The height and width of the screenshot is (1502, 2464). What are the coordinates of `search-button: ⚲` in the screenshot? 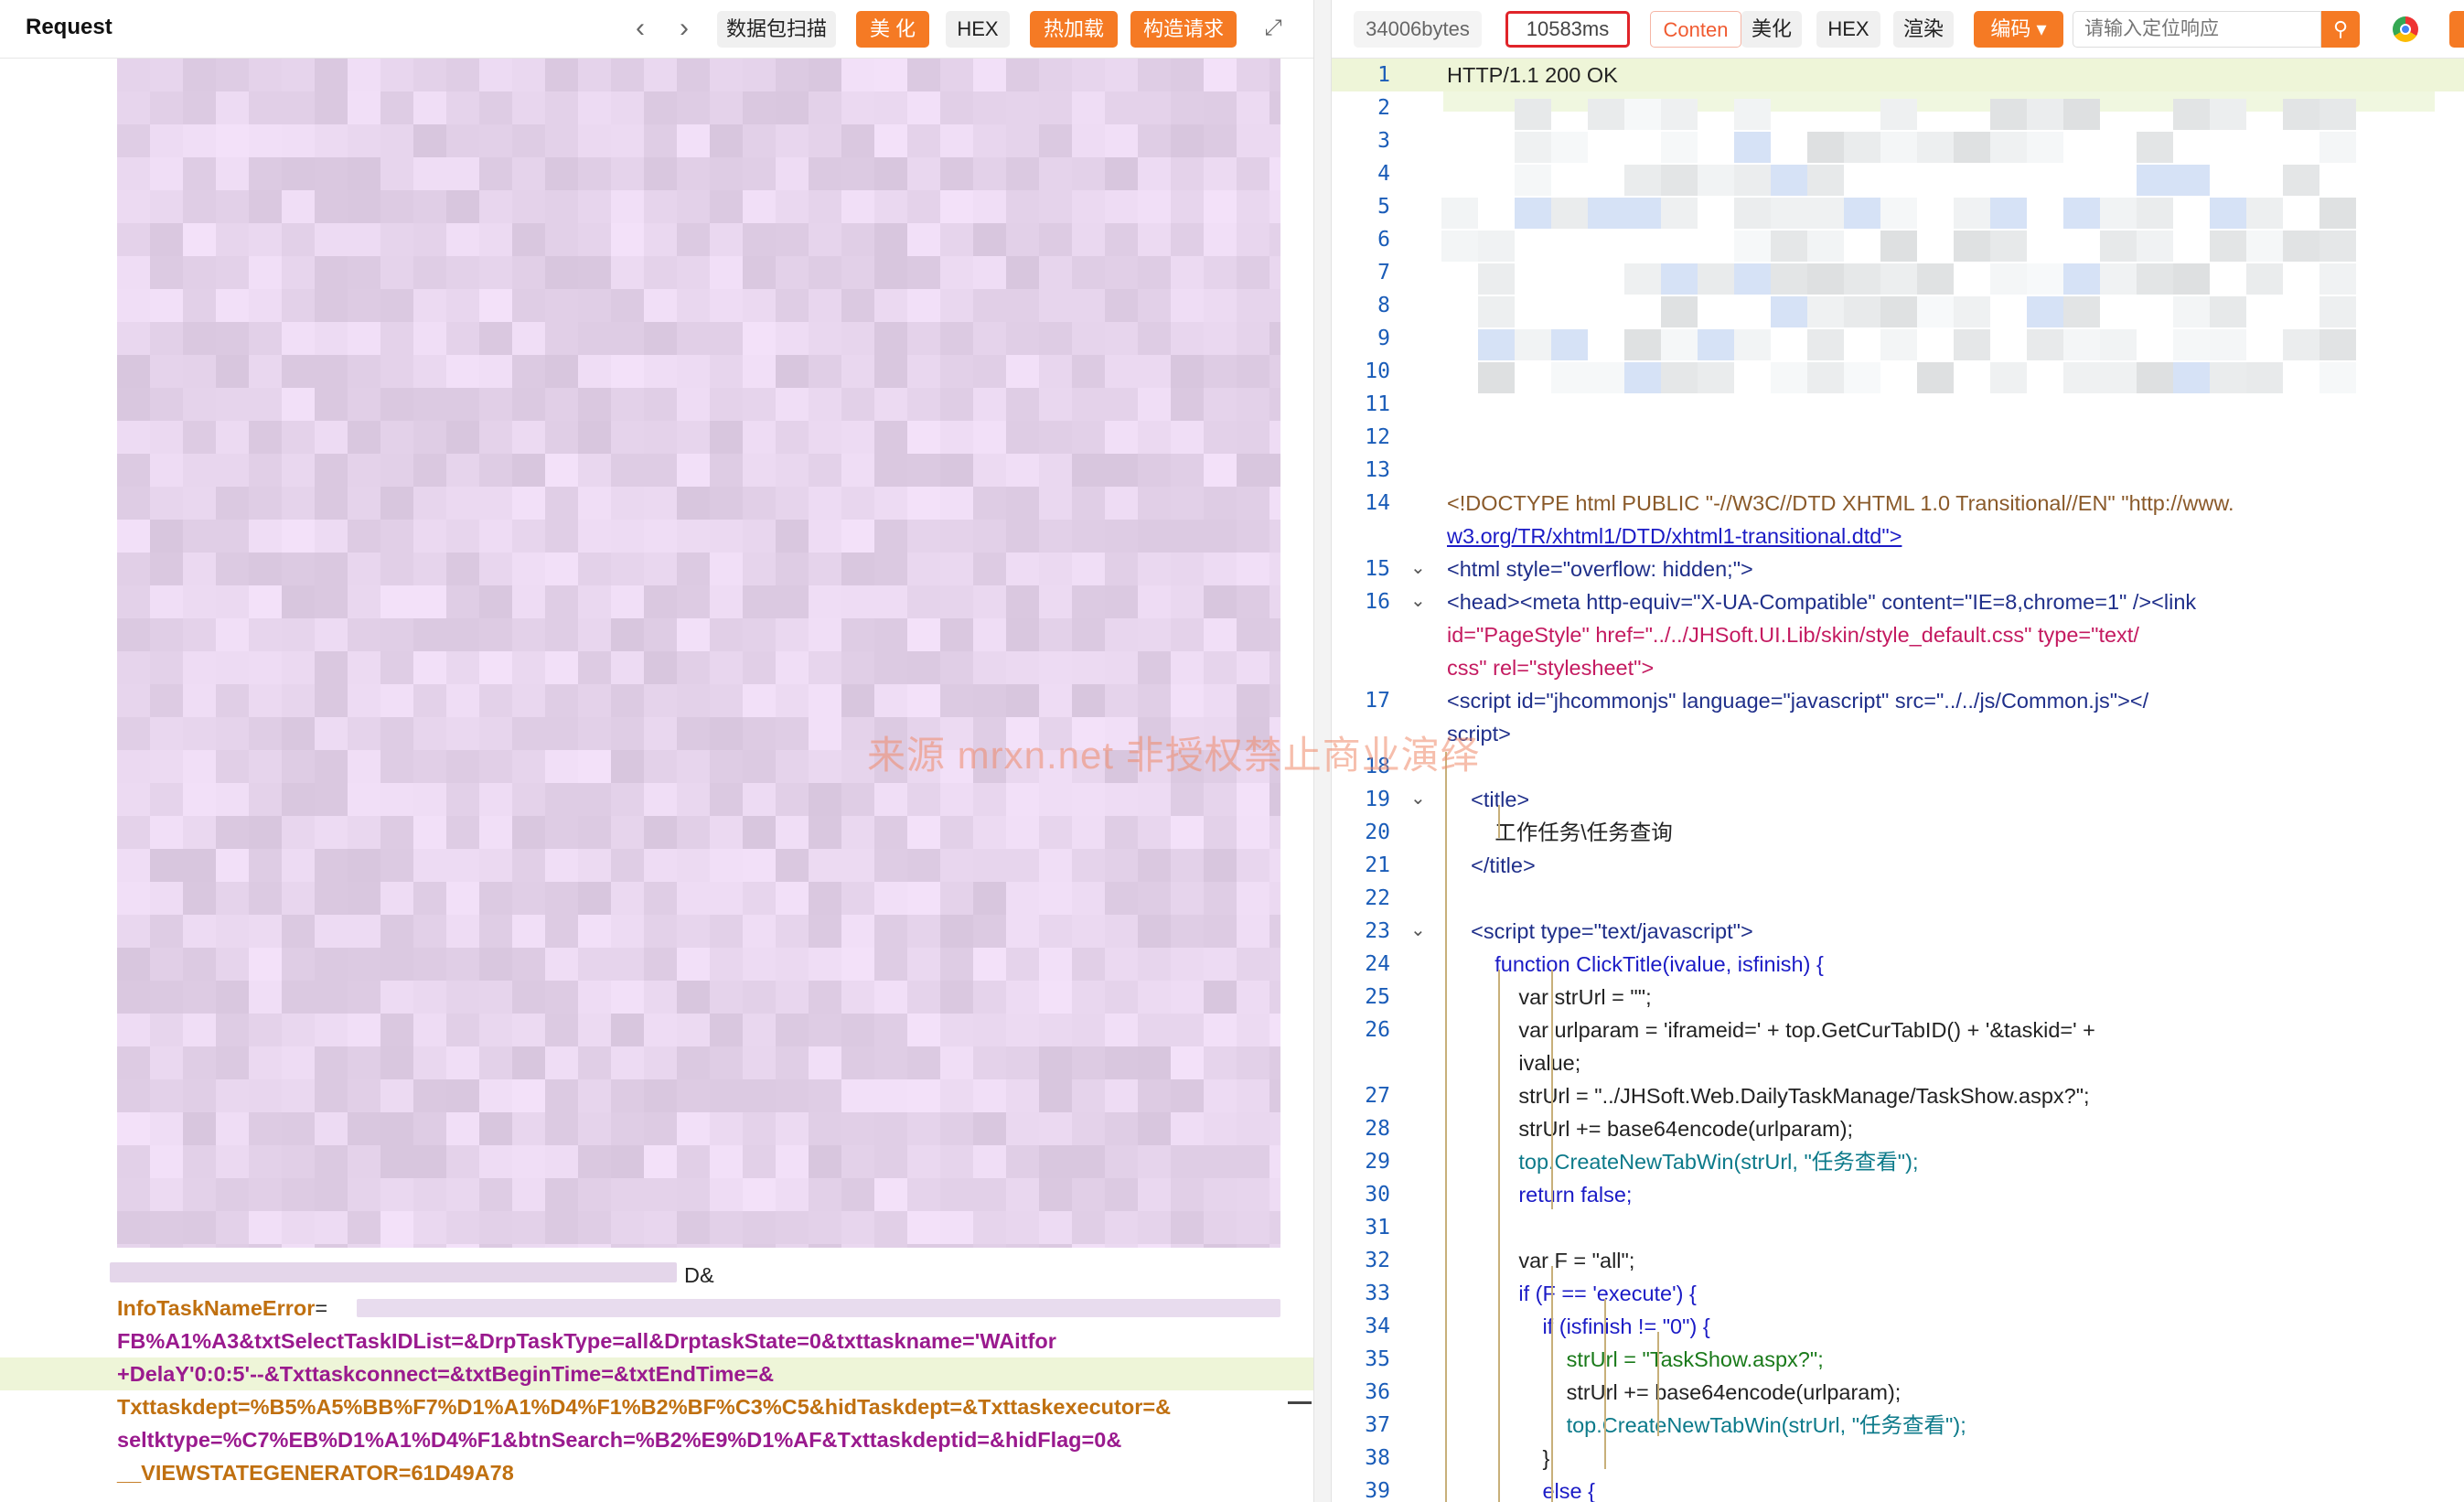 It's located at (2341, 30).